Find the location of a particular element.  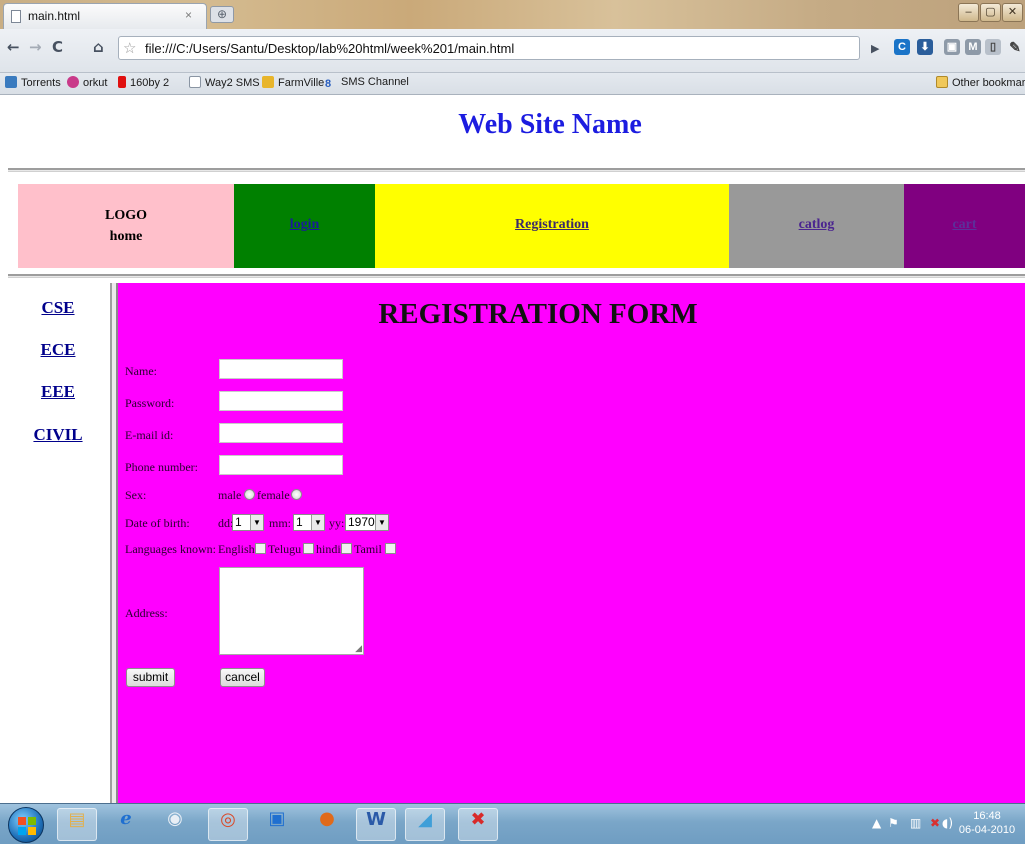

firefox-taskbar-icon: ● is located at coordinates (327, 824).